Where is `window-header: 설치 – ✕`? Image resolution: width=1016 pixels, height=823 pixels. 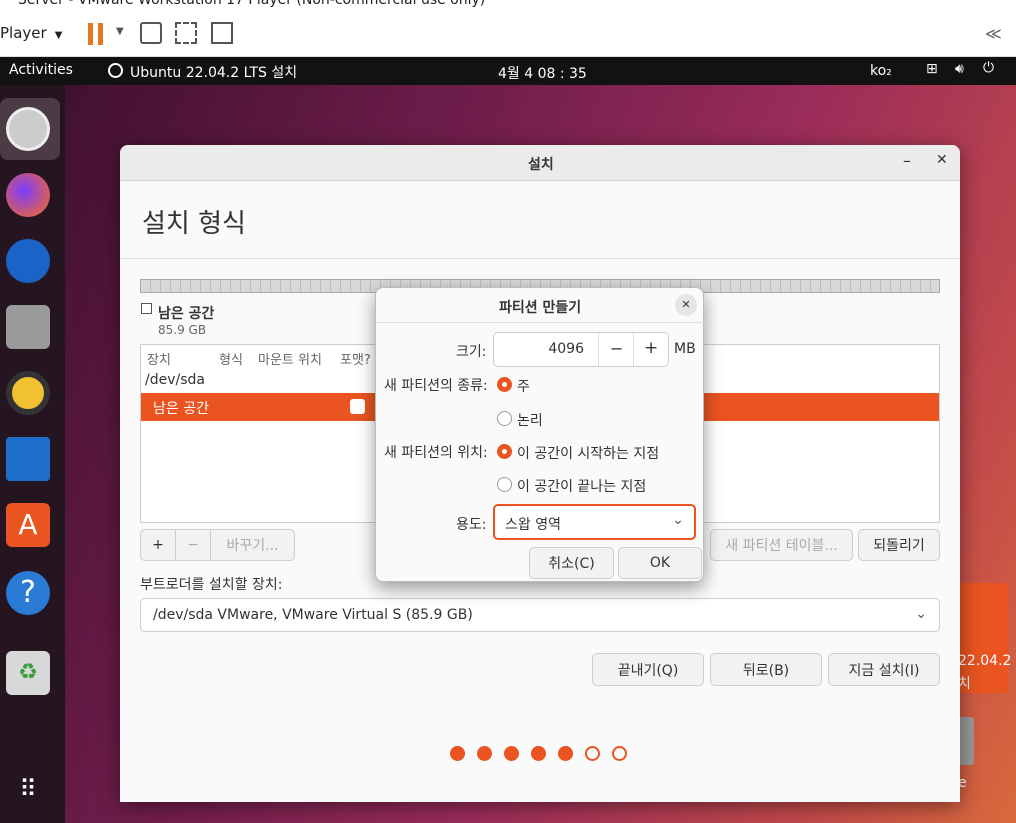
window-header: 설치 – ✕ is located at coordinates (540, 163).